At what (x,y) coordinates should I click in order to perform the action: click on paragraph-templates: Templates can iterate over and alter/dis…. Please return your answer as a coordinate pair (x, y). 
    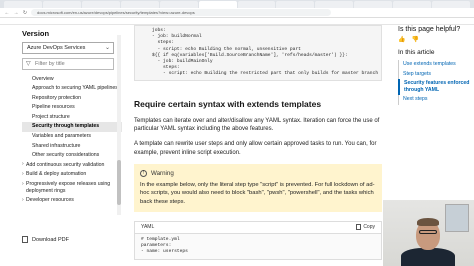
    Looking at the image, I should click on (257, 125).